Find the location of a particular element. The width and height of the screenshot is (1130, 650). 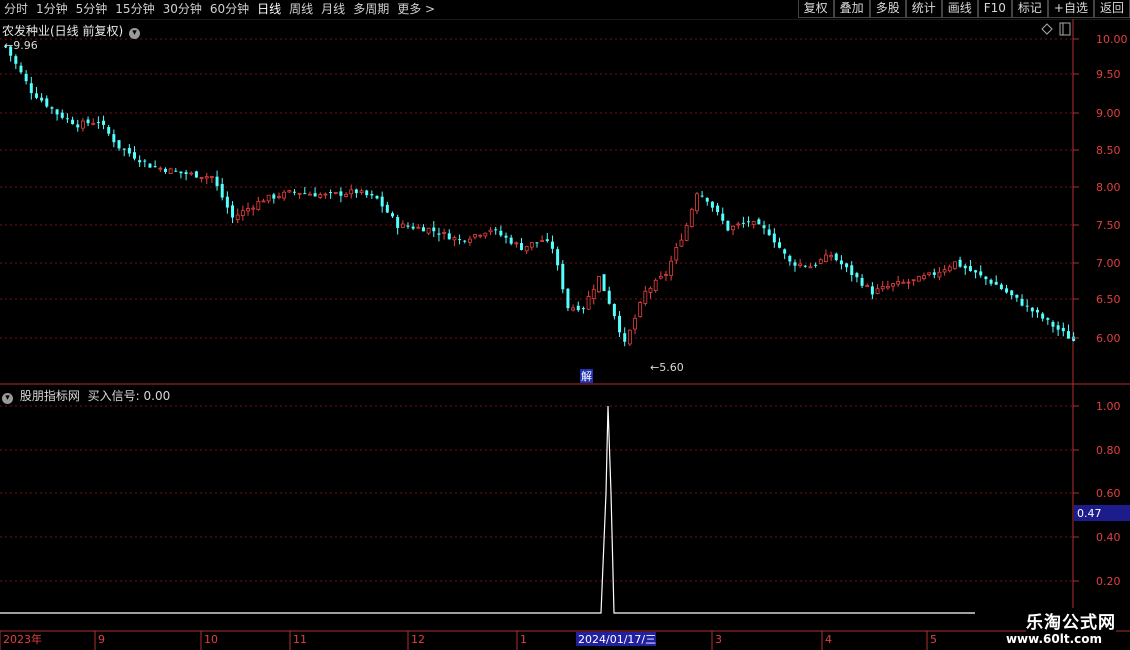

indicator-name: 股朋指标网 is located at coordinates (49, 396).